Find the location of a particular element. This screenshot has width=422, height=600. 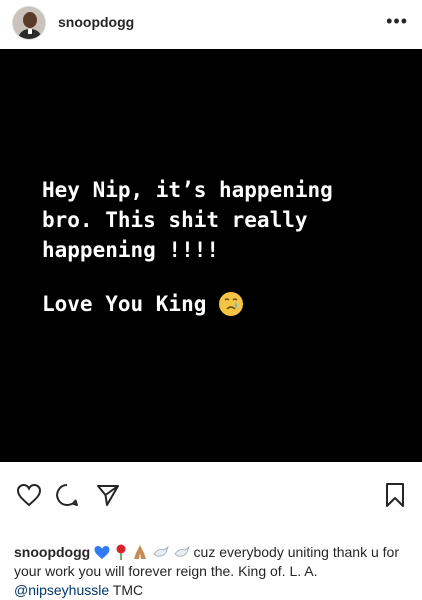

avatar is located at coordinates (29, 23).